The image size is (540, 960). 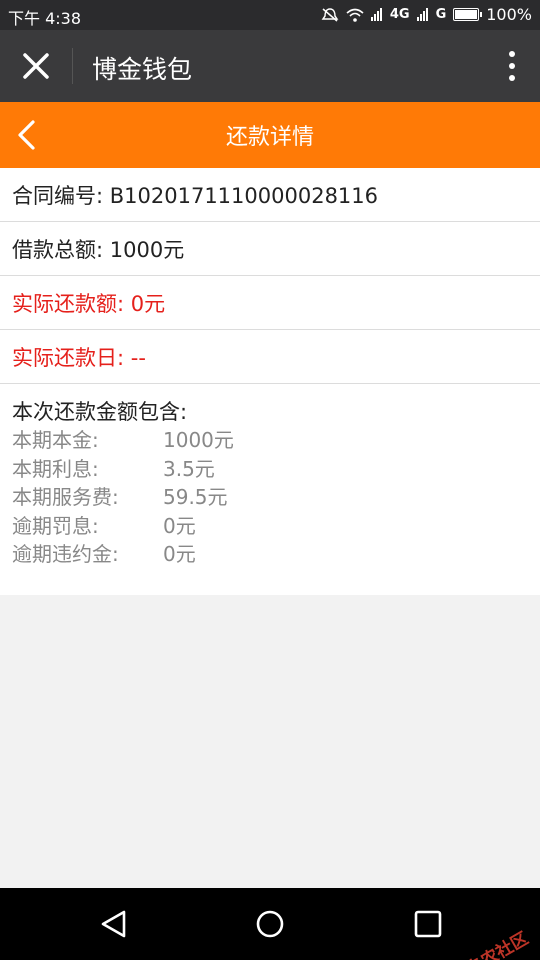 I want to click on loan-total-row: 借款总额: 1000元, so click(x=270, y=249).